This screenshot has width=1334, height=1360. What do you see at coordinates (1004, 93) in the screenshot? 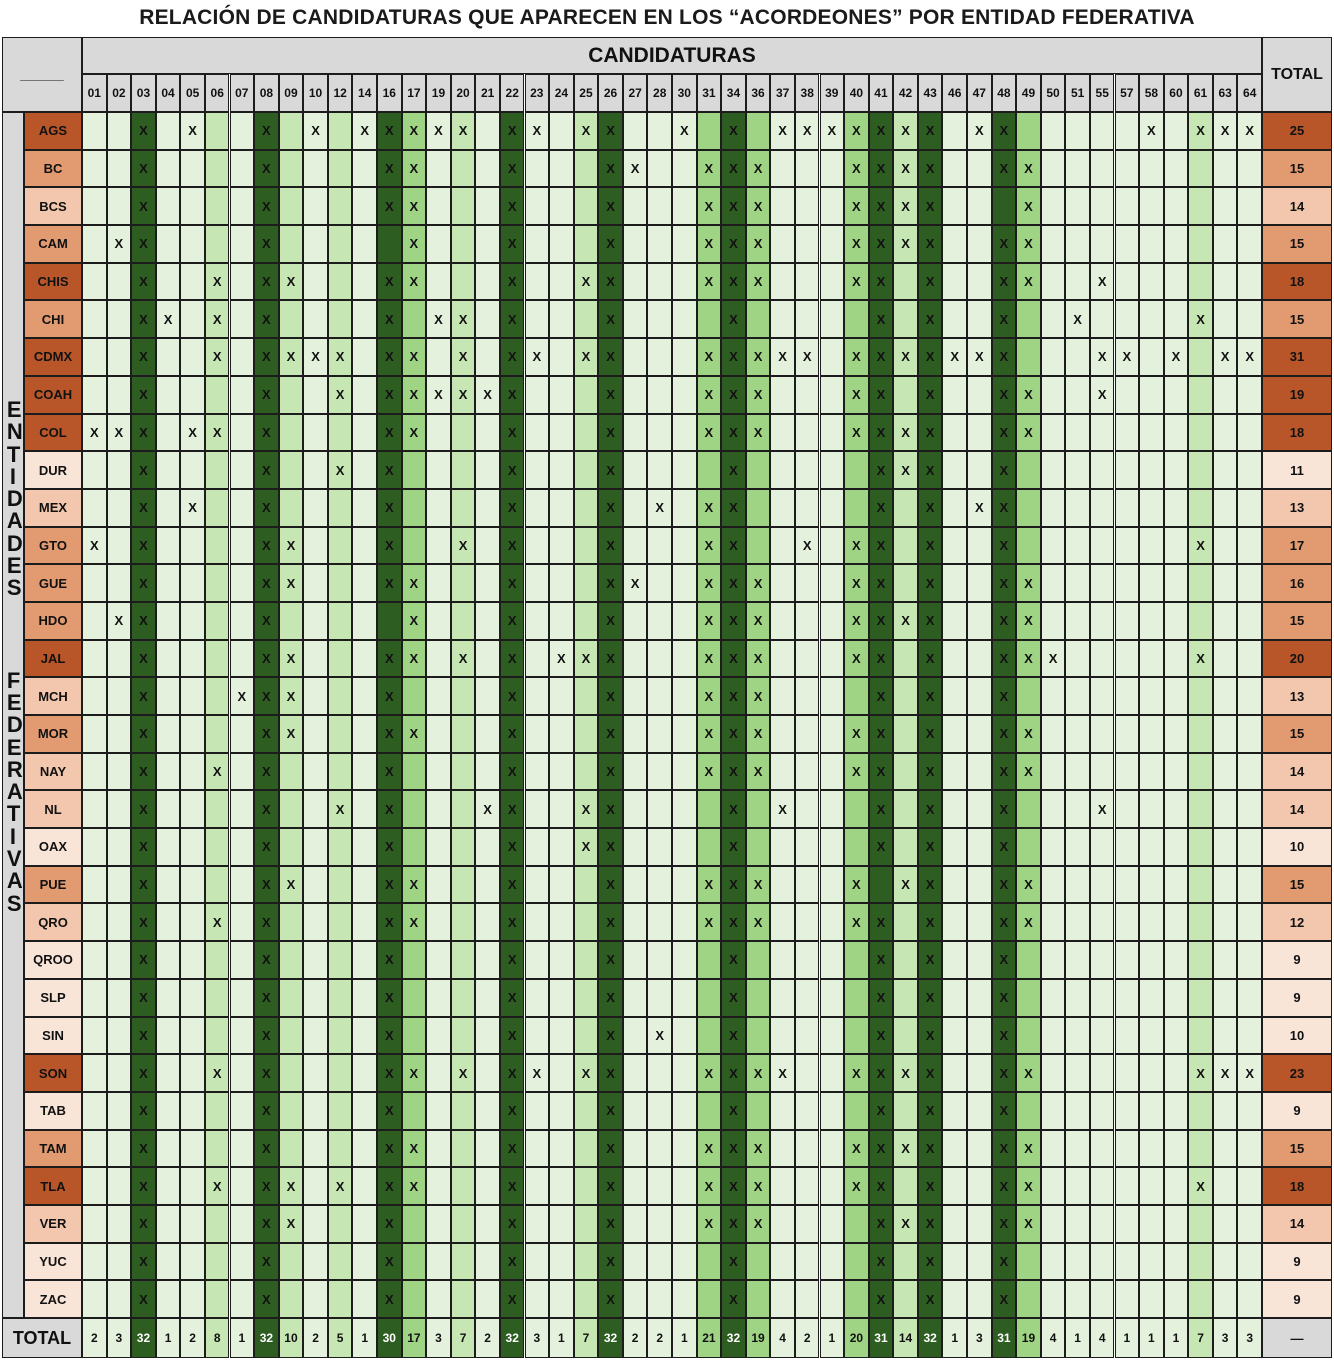
I see `column-header: 48` at bounding box center [1004, 93].